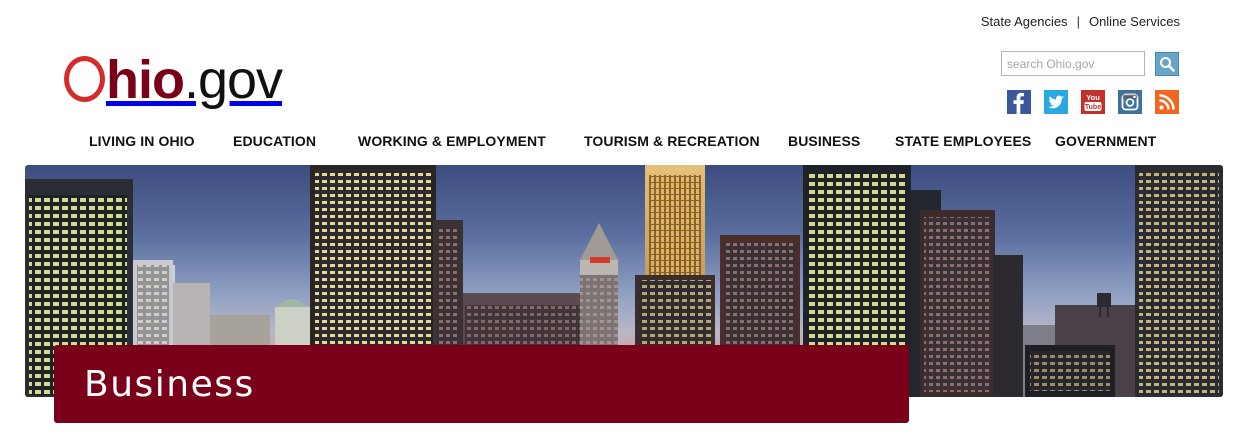  I want to click on instagram-icon, so click(1130, 102).